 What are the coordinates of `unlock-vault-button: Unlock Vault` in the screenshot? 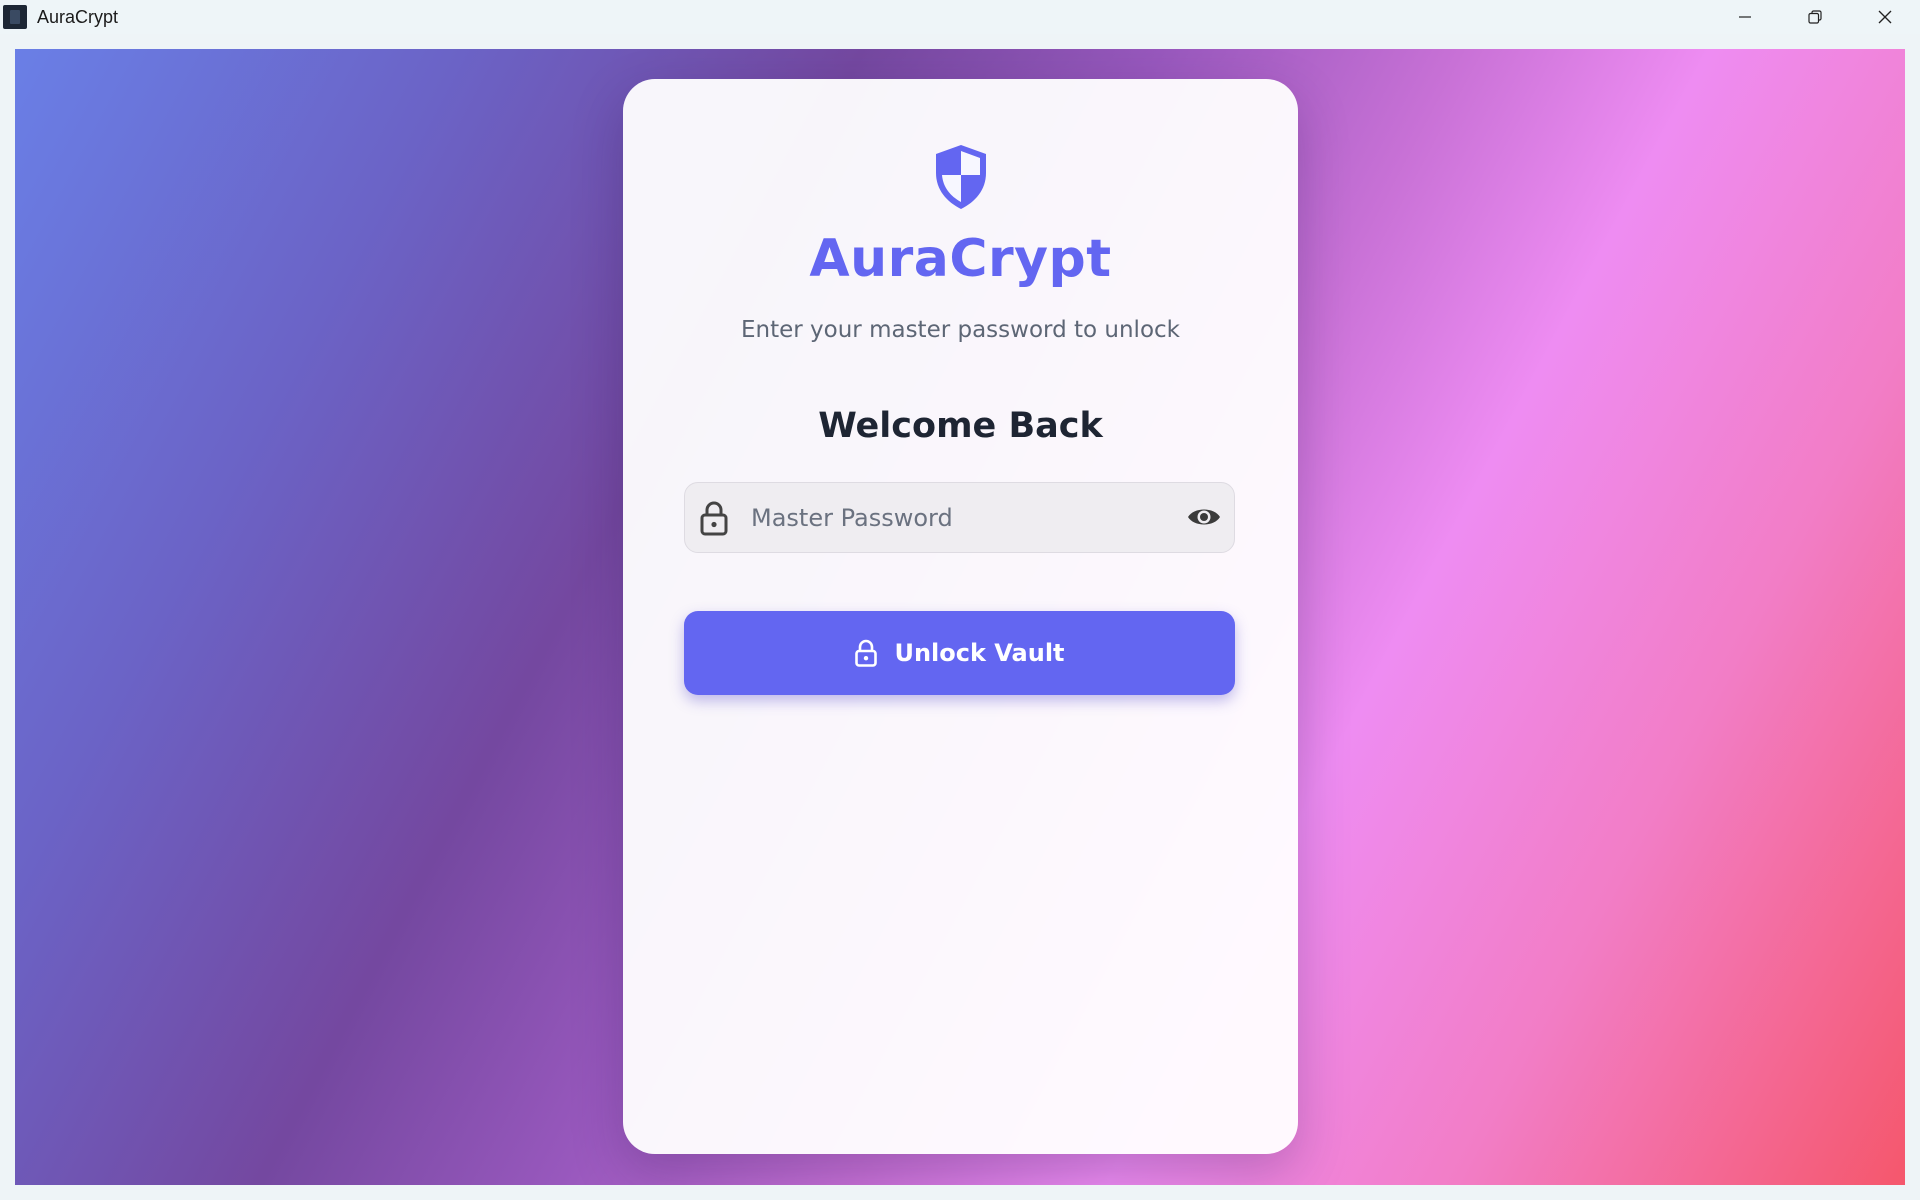 It's located at (959, 653).